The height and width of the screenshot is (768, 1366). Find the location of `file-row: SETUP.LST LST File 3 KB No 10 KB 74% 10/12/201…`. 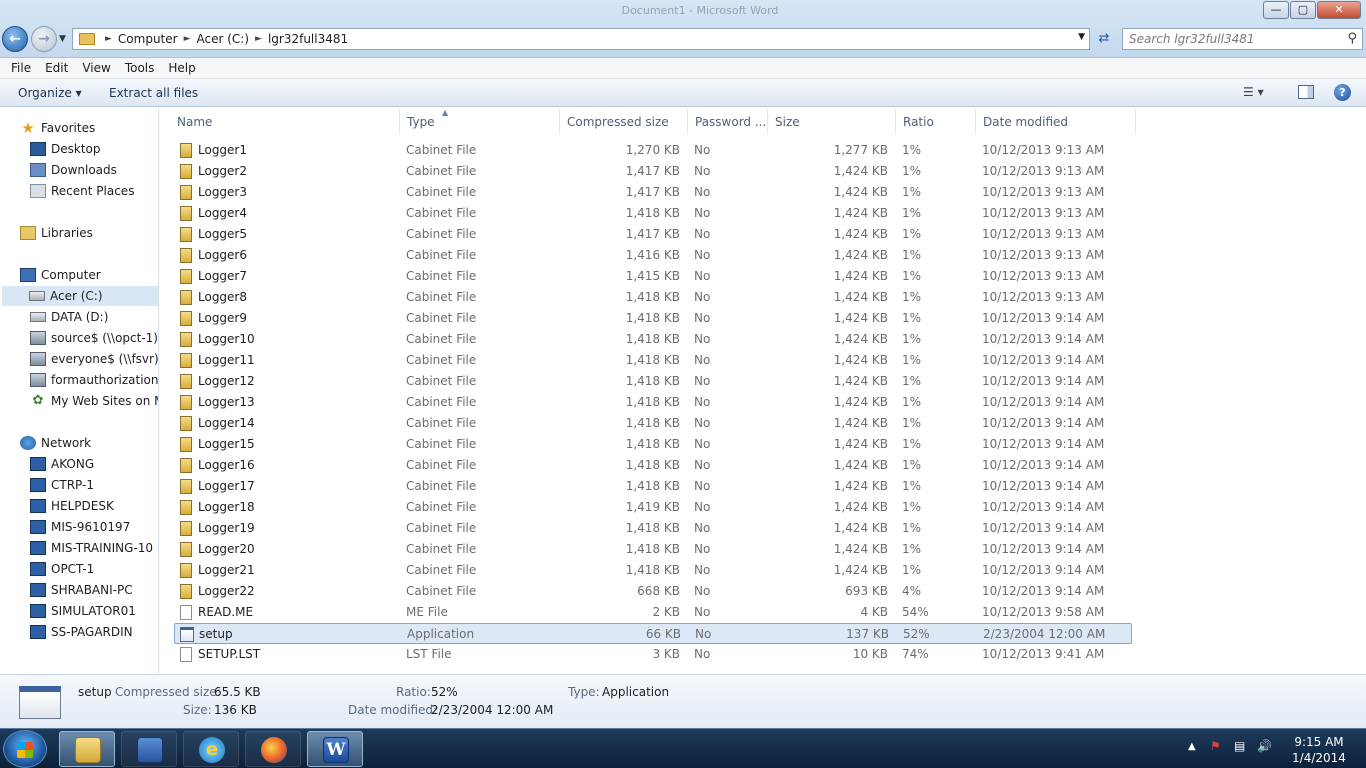

file-row: SETUP.LST LST File 3 KB No 10 KB 74% 10/12/201… is located at coordinates (653, 654).